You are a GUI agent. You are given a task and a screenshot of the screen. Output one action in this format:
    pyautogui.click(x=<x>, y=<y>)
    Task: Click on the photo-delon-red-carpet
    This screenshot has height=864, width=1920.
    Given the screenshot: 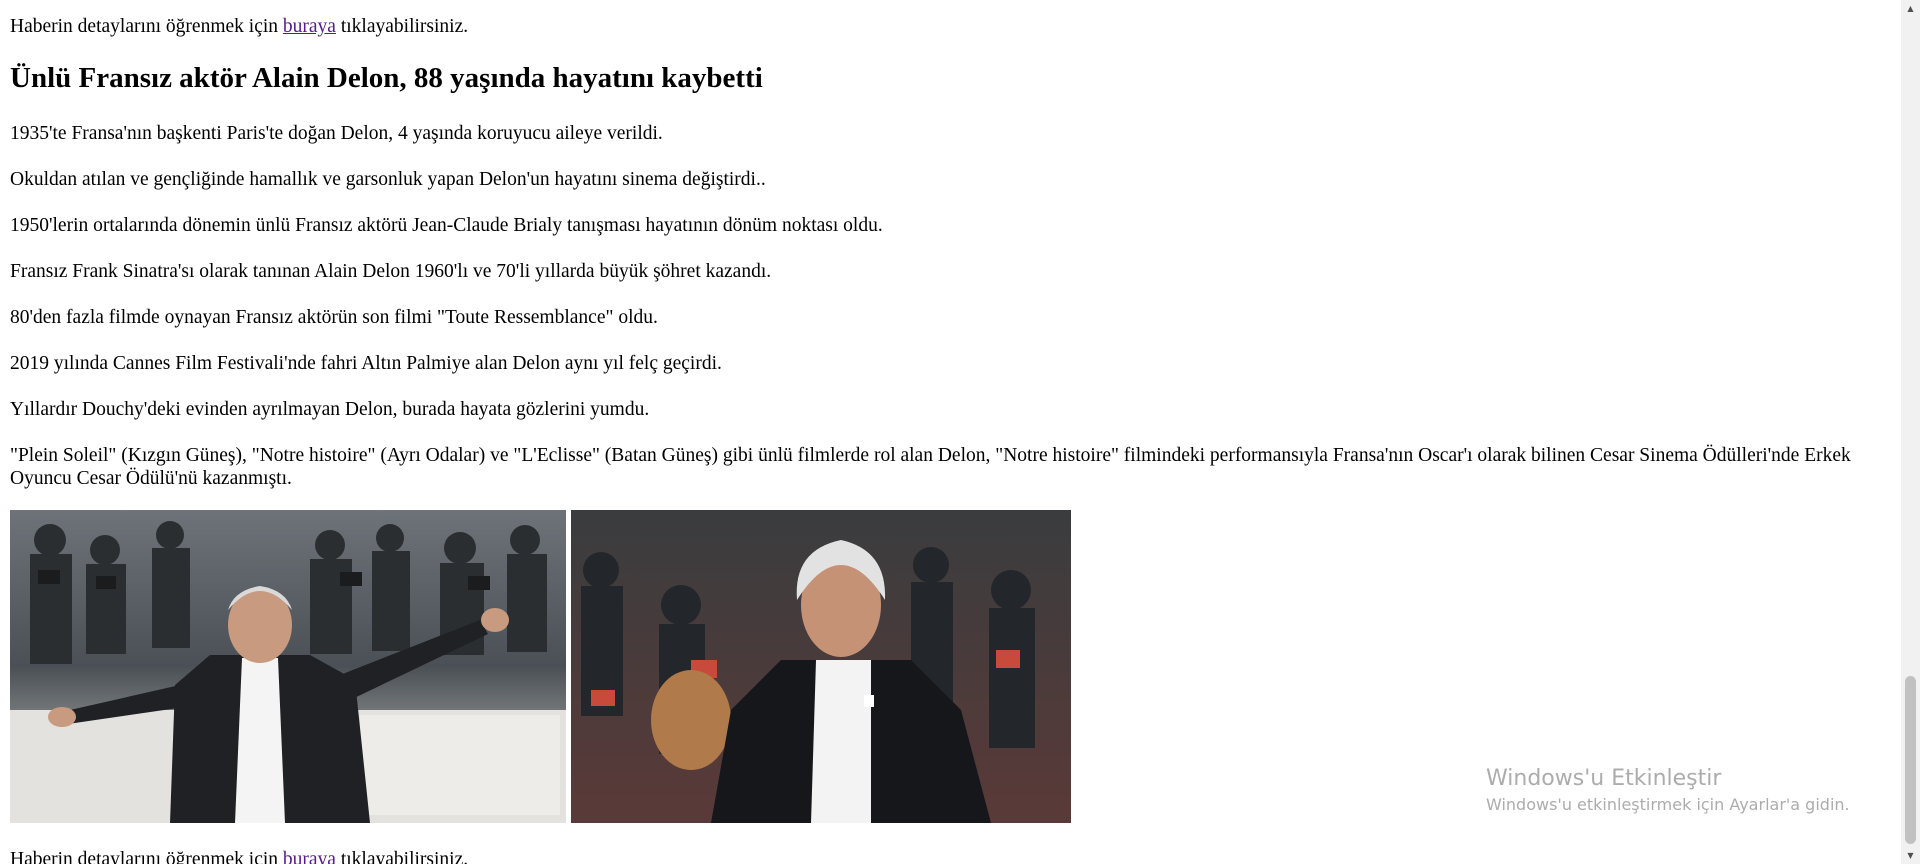 What is the action you would take?
    pyautogui.click(x=821, y=666)
    